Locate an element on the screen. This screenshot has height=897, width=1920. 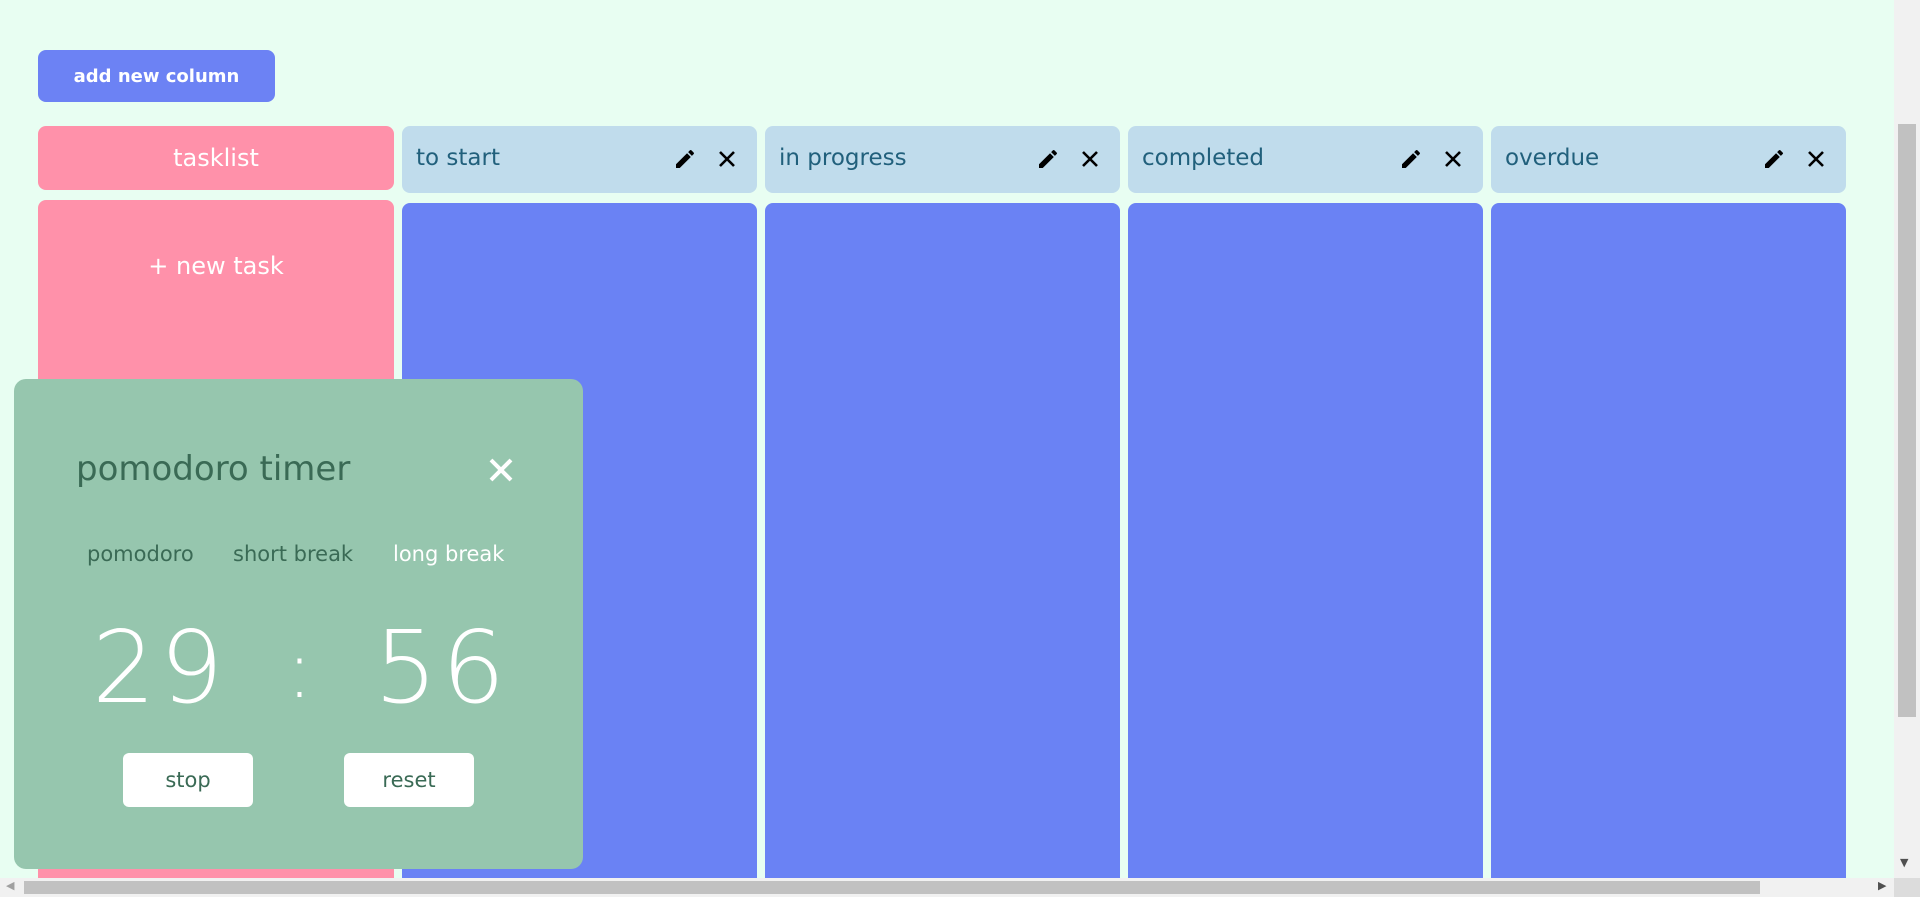
column-body-in-progress is located at coordinates (942, 541).